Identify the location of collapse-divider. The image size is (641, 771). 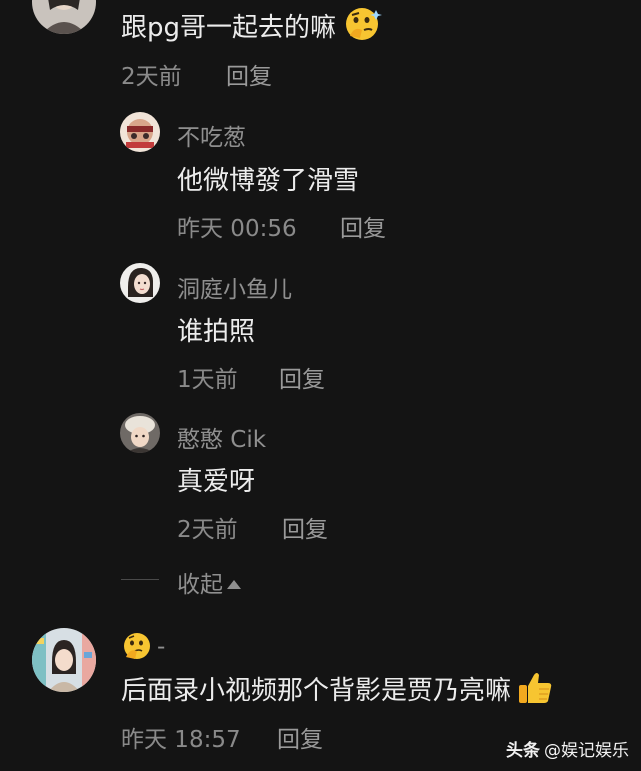
(140, 579).